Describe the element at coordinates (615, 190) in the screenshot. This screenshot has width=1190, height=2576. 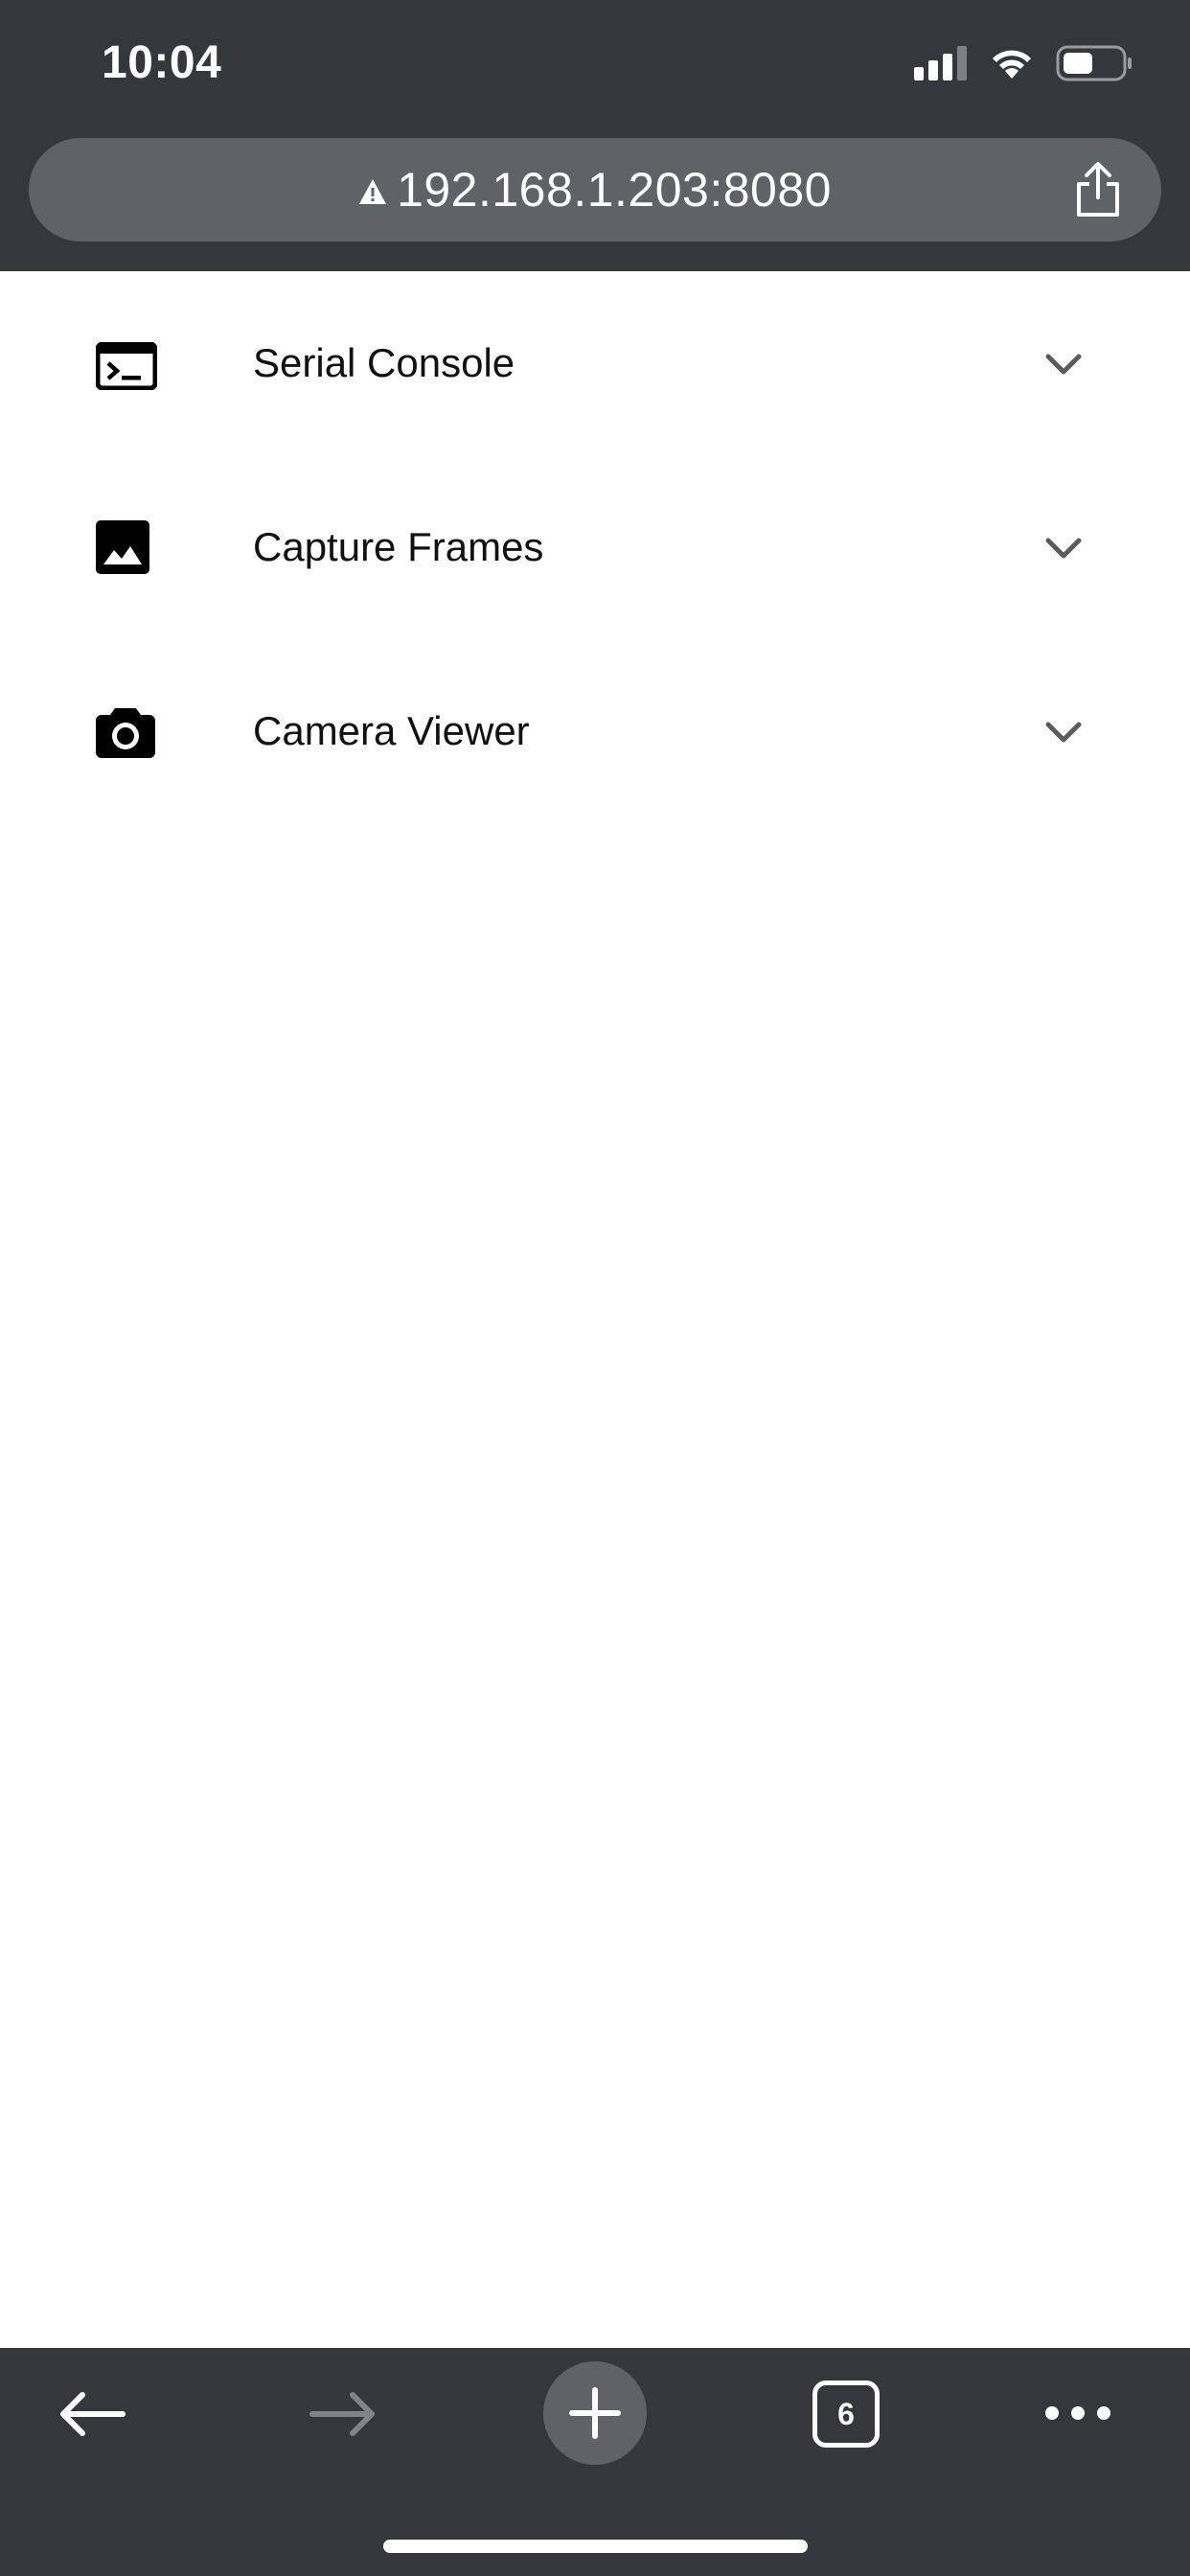
I see `url-text: 192.168.1.203:8080` at that location.